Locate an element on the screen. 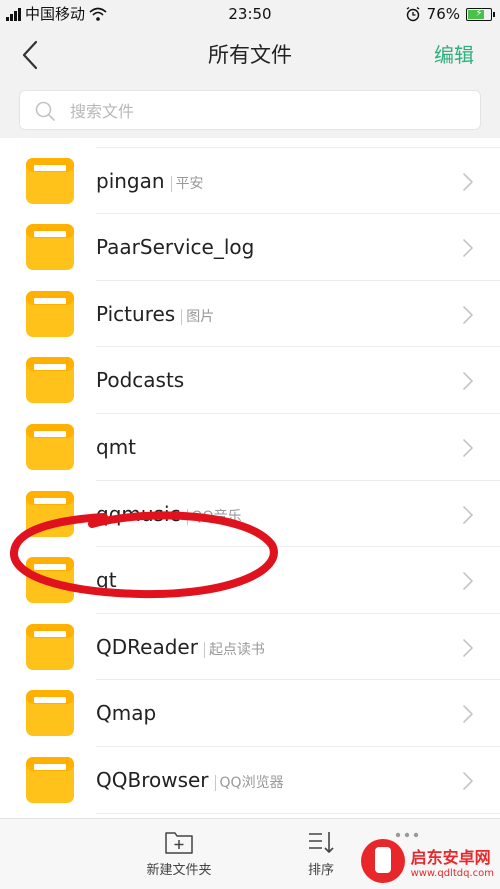 This screenshot has width=500, height=889. page-title: 所有文件 is located at coordinates (250, 55).